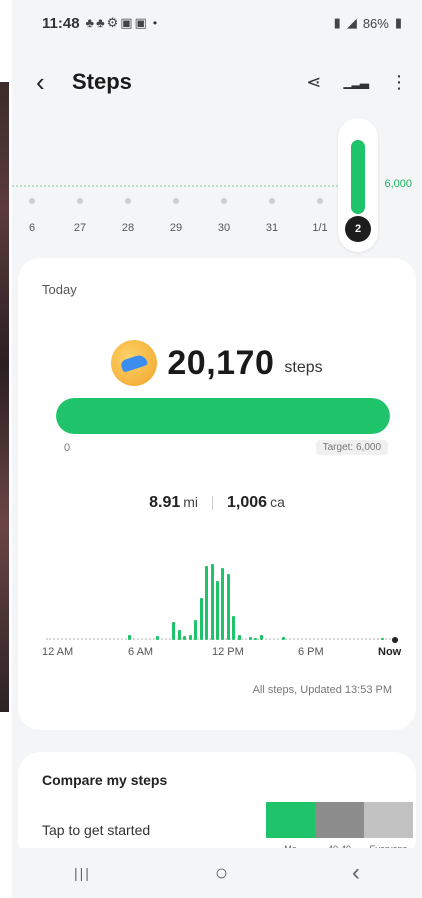 This screenshot has width=422, height=898. What do you see at coordinates (322, 690) in the screenshot?
I see `updated-note: All steps, Updated 13:53 PM` at bounding box center [322, 690].